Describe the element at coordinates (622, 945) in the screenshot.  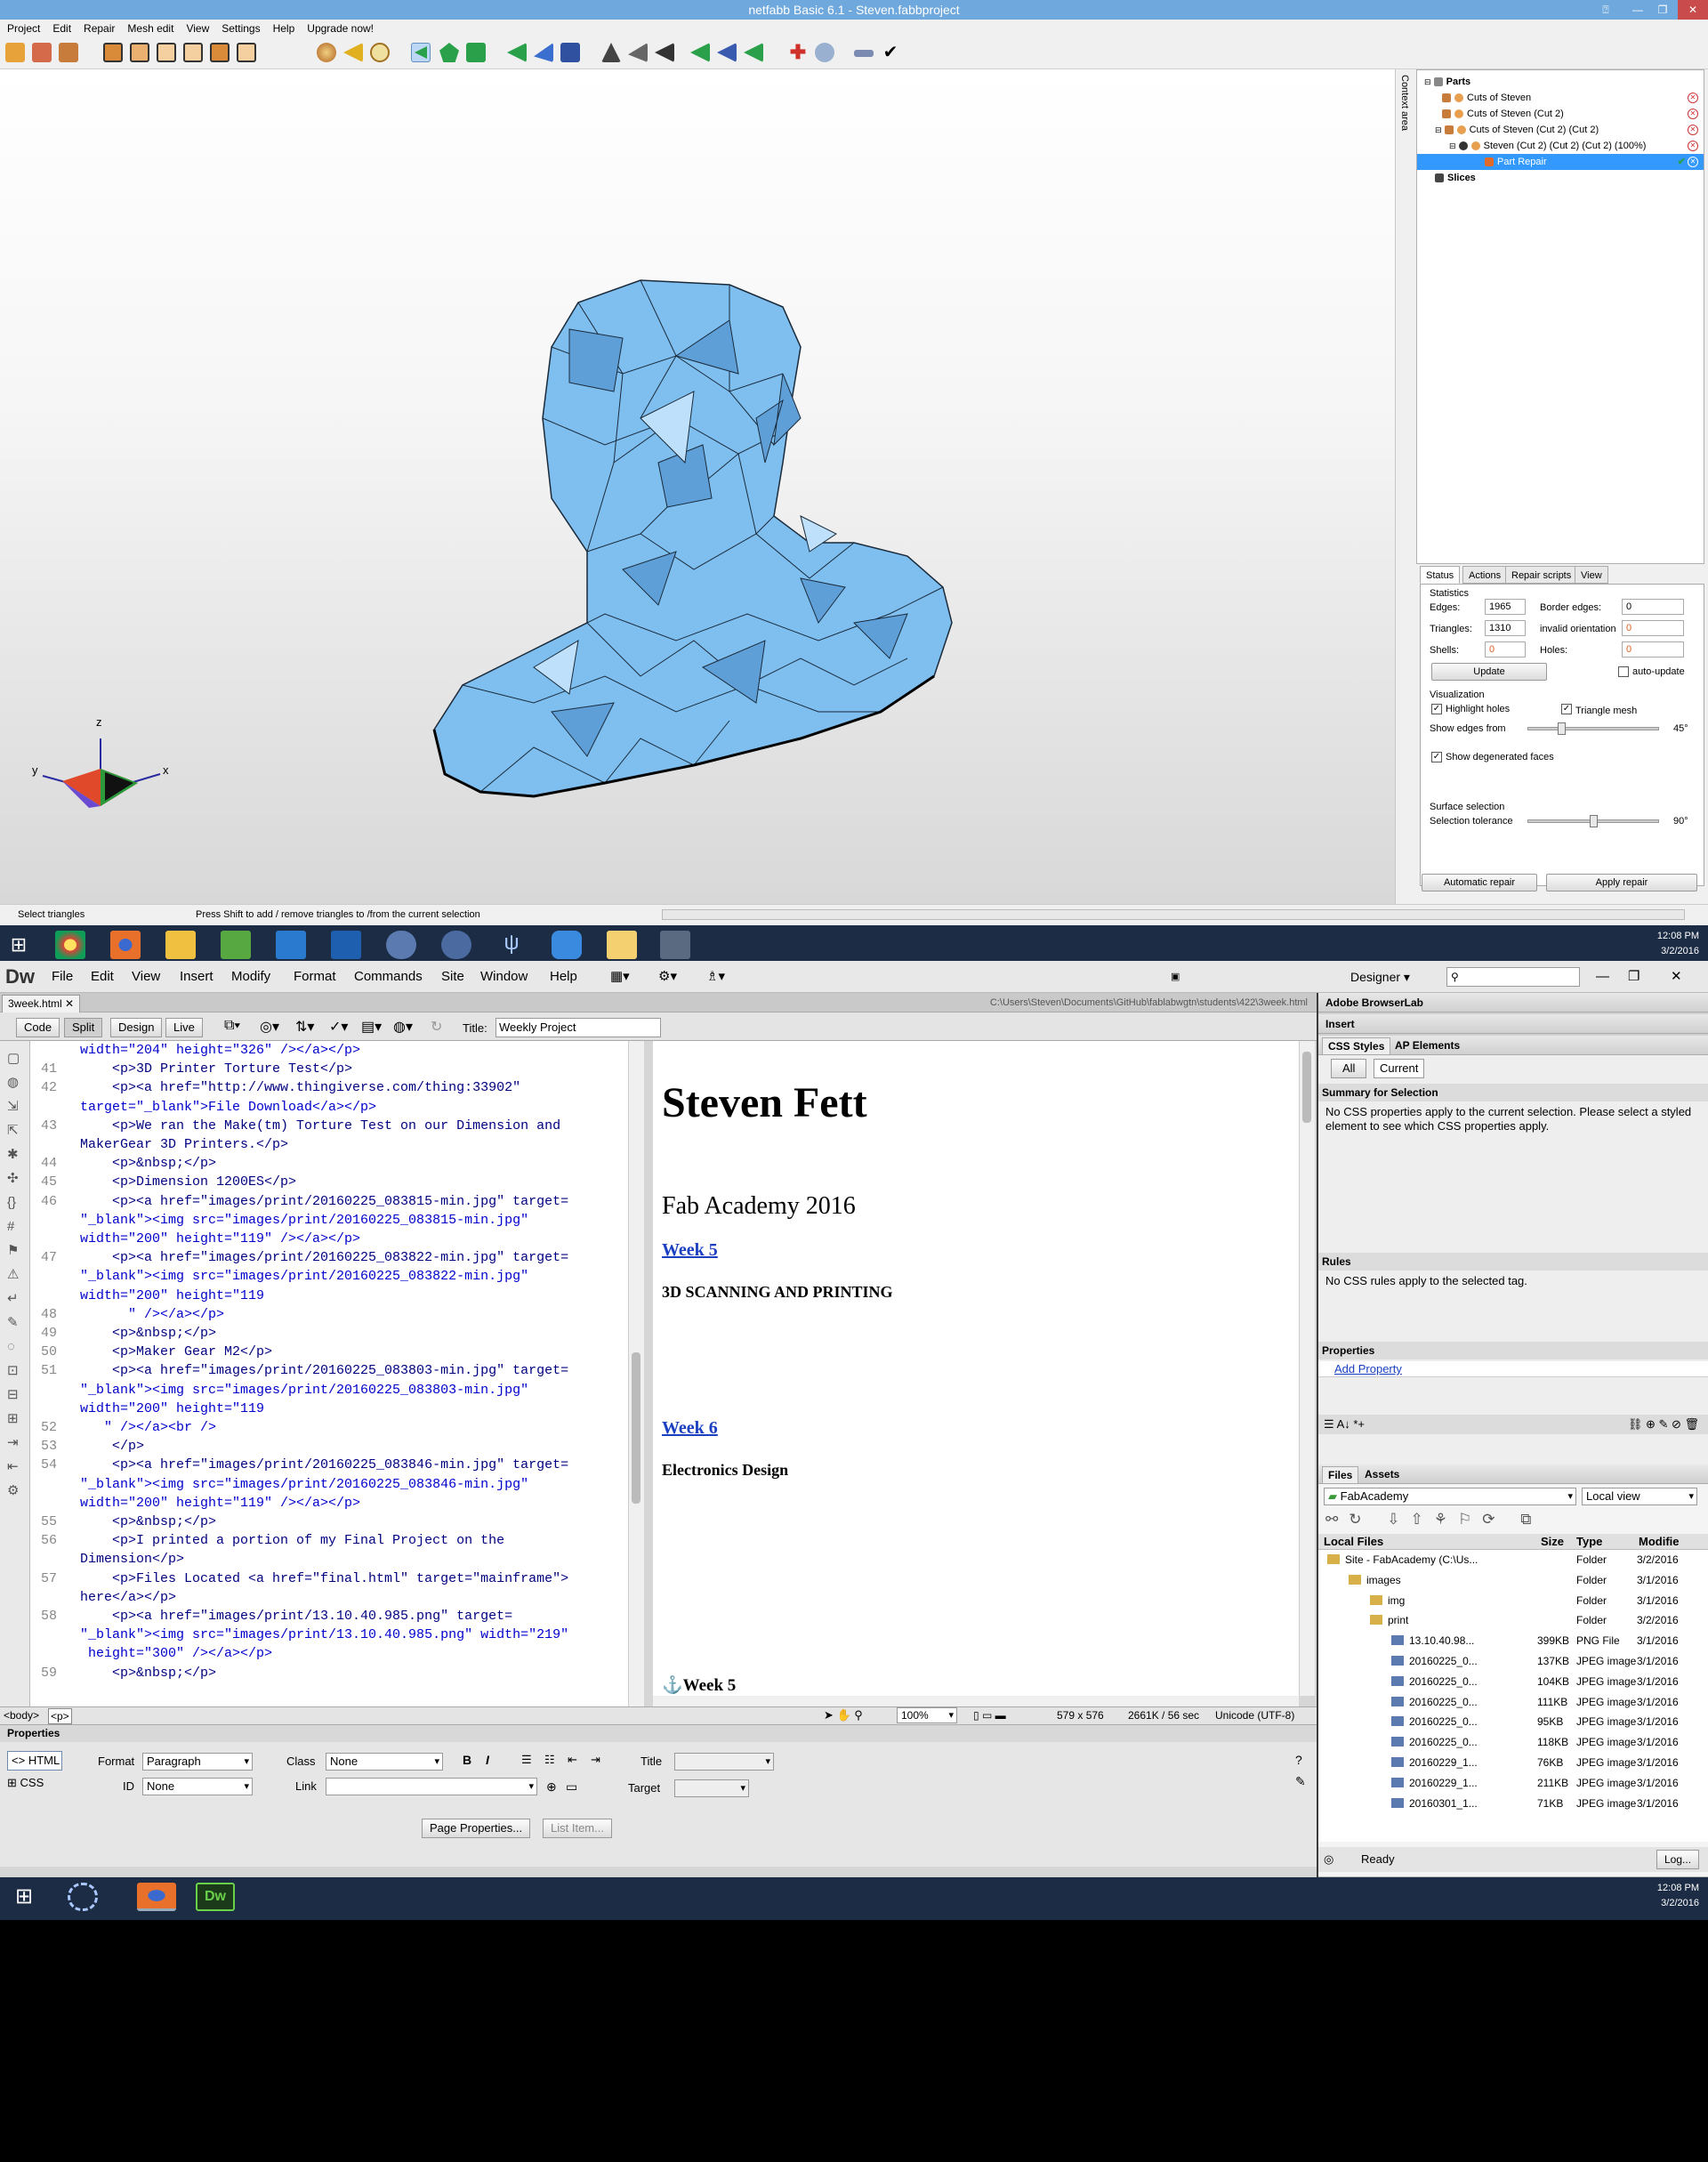
I see `netfabb-task-icon` at that location.